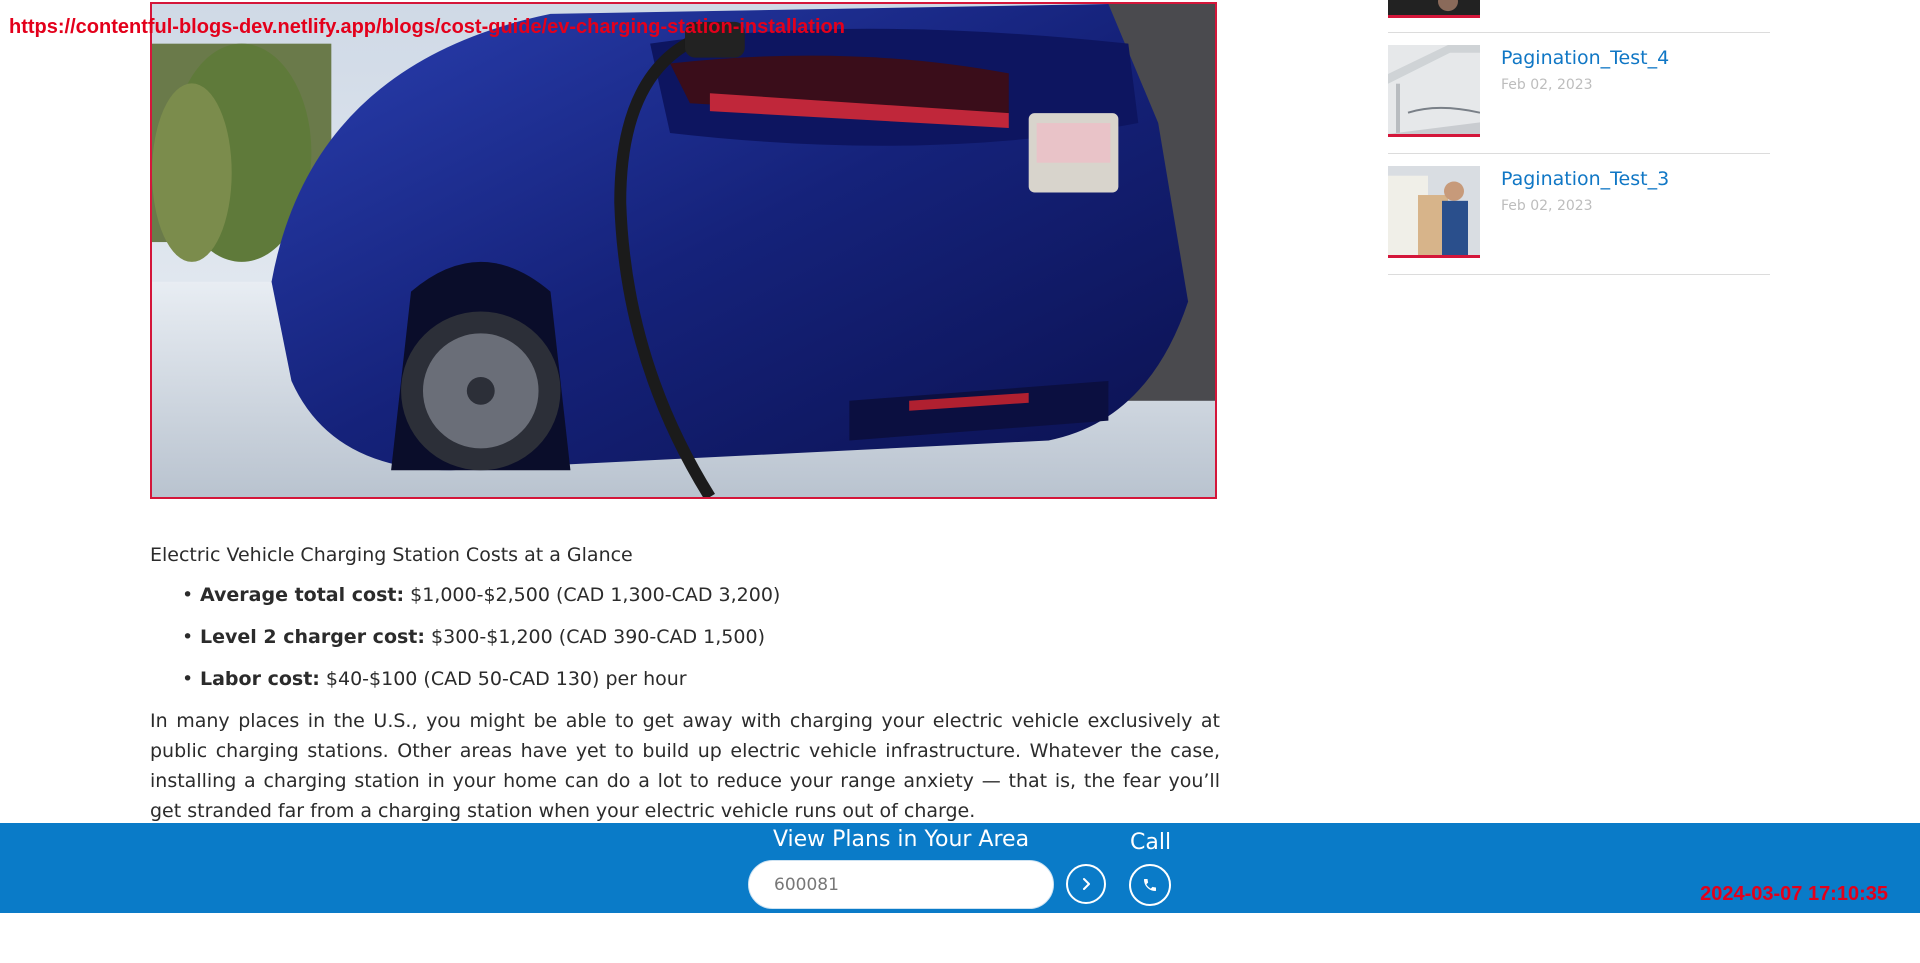  What do you see at coordinates (901, 884) in the screenshot?
I see `zip-code-input` at bounding box center [901, 884].